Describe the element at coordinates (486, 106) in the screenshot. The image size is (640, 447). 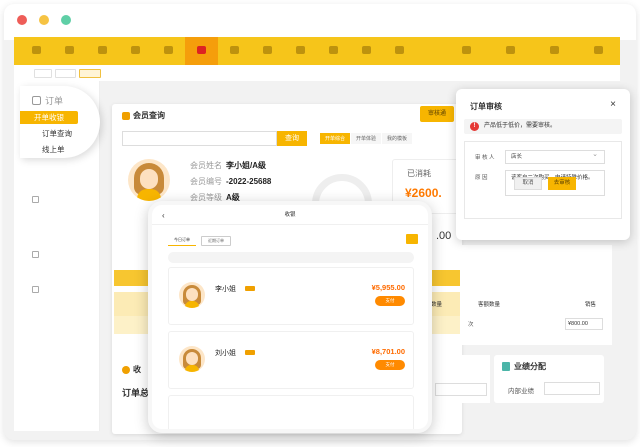
I see `dialog-title: 订单审核` at that location.